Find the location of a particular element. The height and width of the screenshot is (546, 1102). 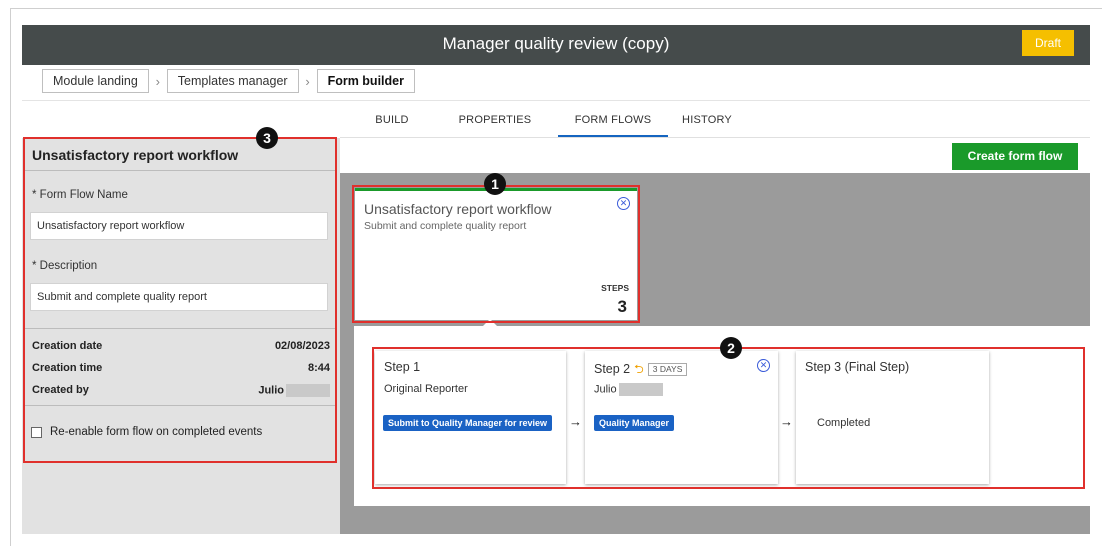

tab-properties: PROPERTIES is located at coordinates (495, 120).